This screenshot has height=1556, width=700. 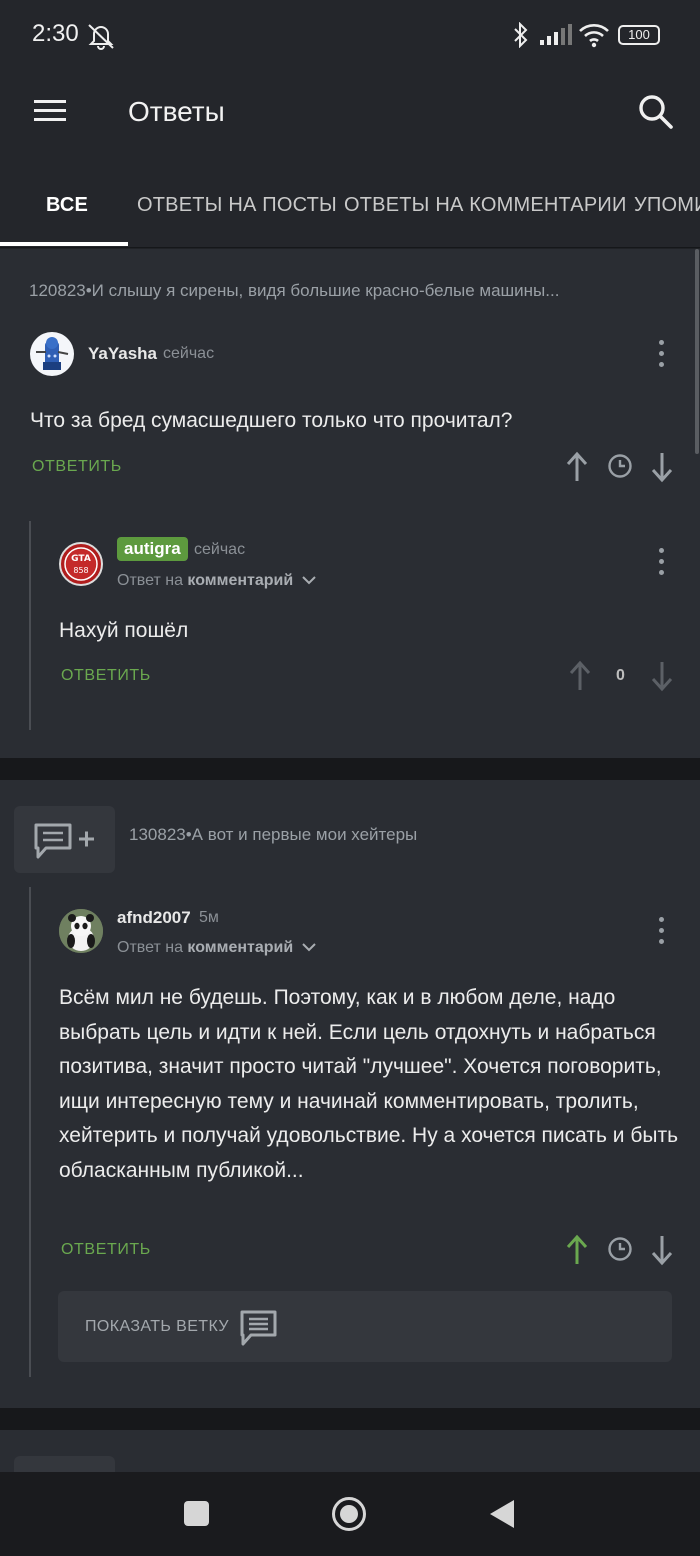 I want to click on tab-post-replies: ОТВЕТЫ НА ПОСТЫ, so click(x=237, y=205).